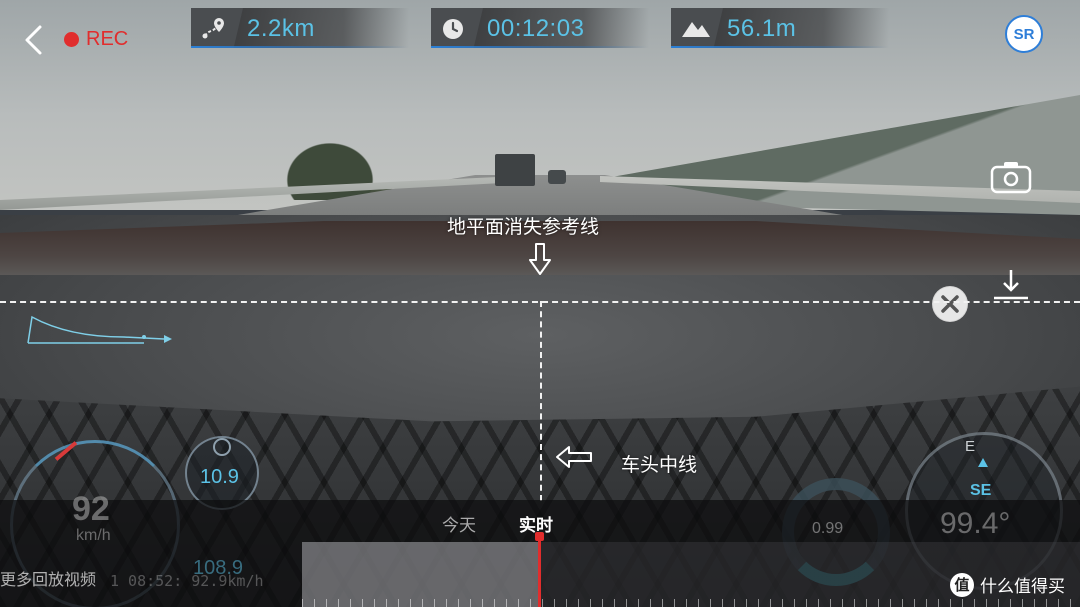 Image resolution: width=1080 pixels, height=607 pixels. What do you see at coordinates (696, 29) in the screenshot?
I see `mountain-icon` at bounding box center [696, 29].